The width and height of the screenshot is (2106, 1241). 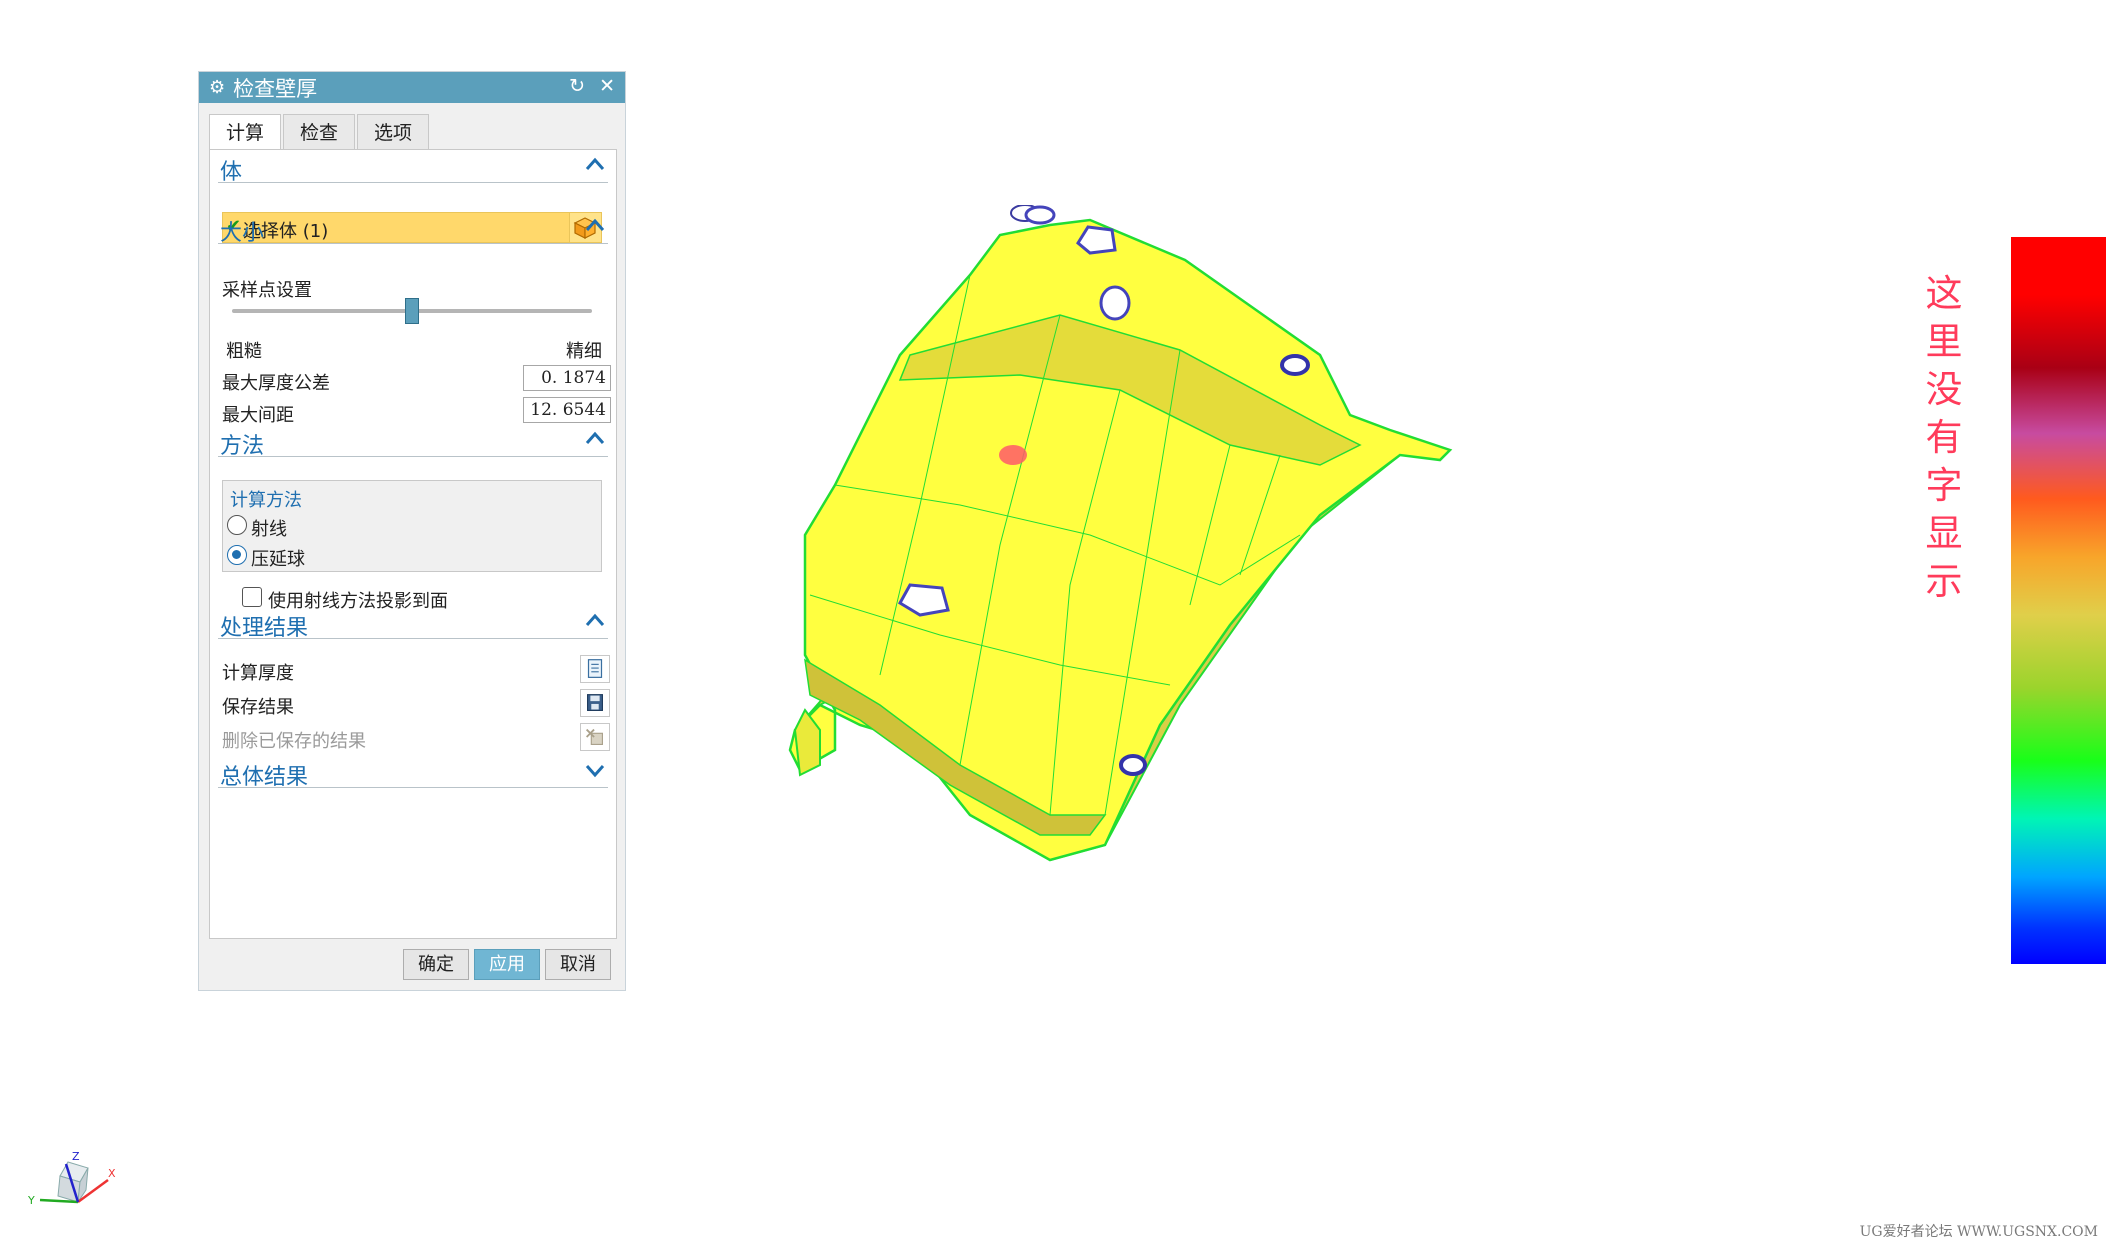 I want to click on delete-results-icon, so click(x=594, y=736).